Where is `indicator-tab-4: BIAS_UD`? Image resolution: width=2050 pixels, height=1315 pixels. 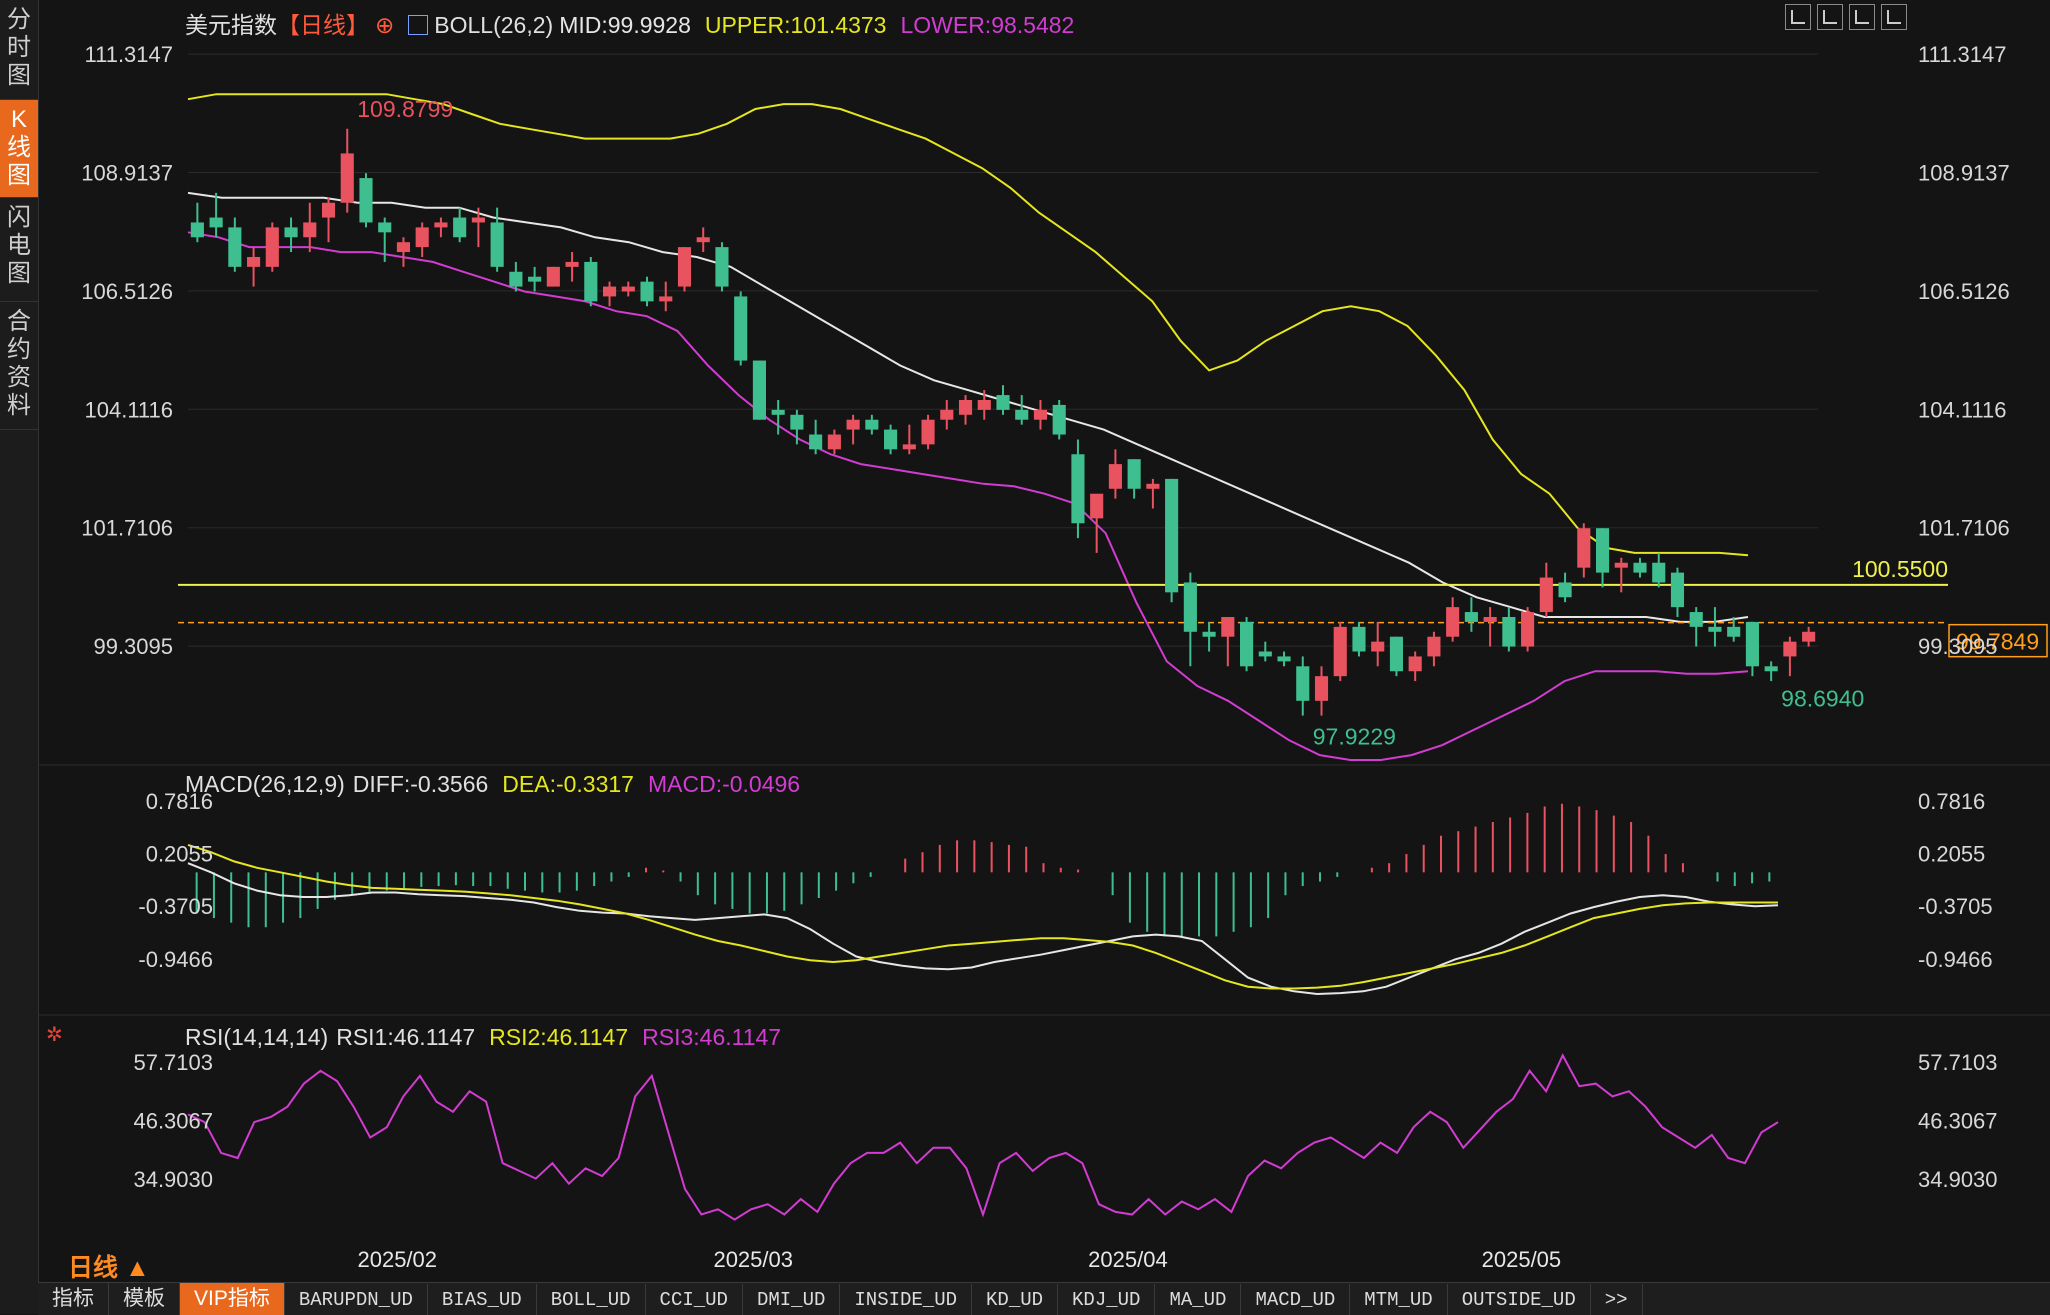
indicator-tab-4: BIAS_UD is located at coordinates (482, 1299).